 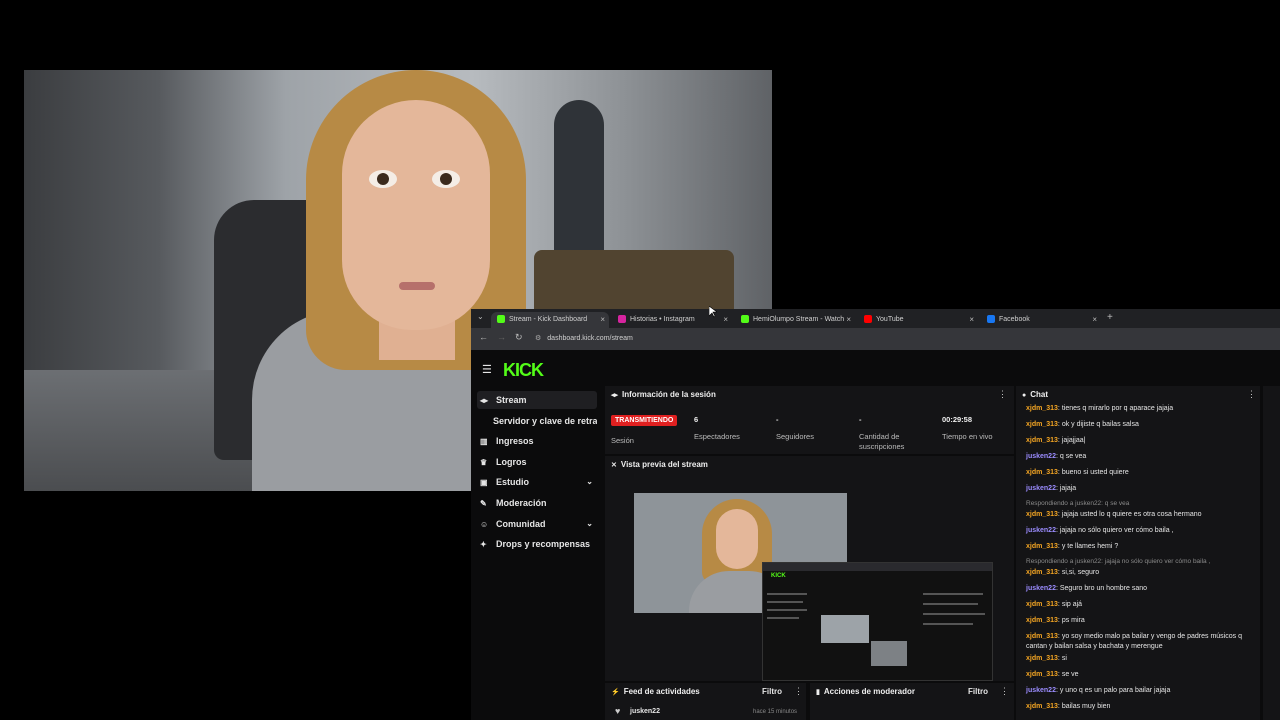 What do you see at coordinates (537, 400) in the screenshot?
I see `sidebar-item: ◂▸ Stream` at bounding box center [537, 400].